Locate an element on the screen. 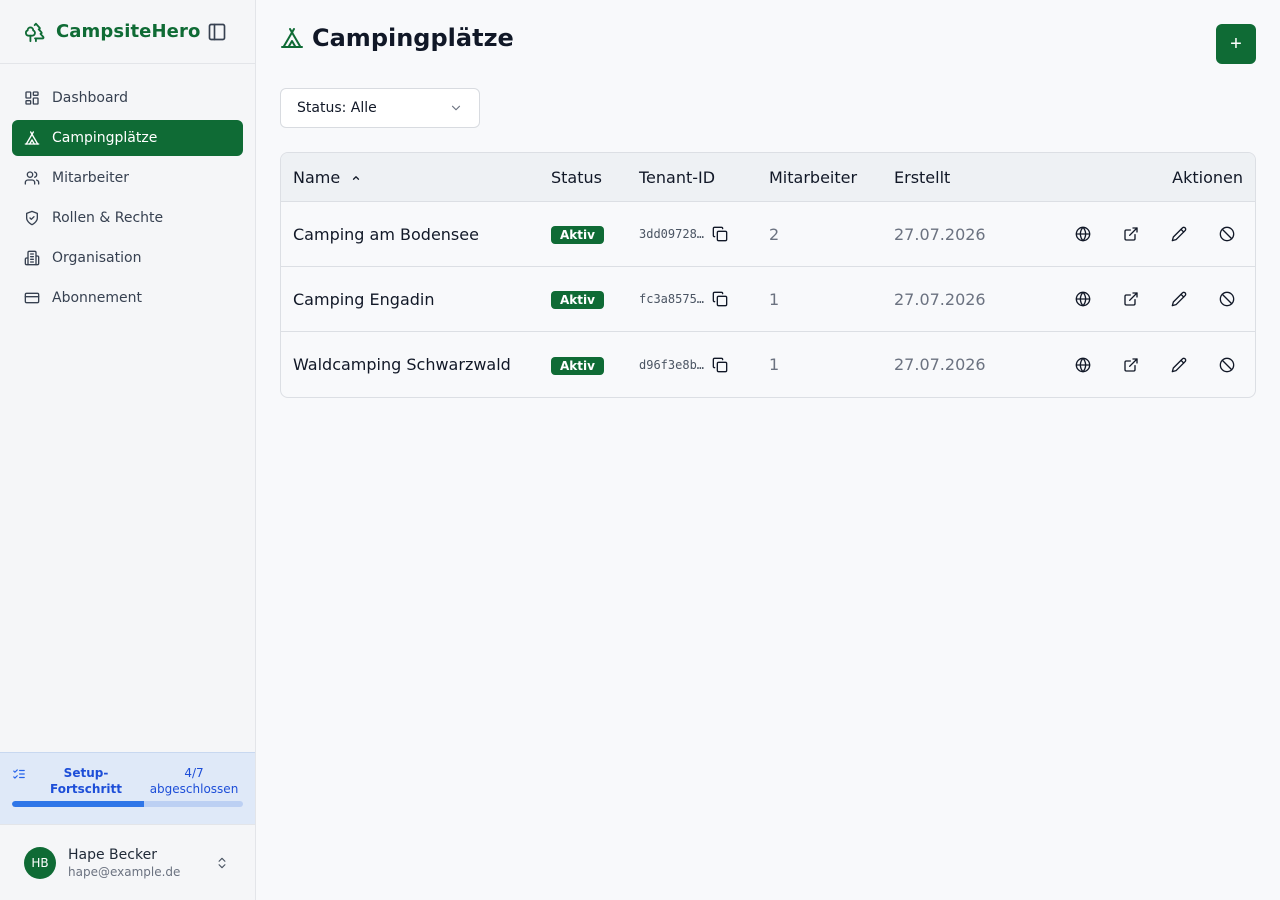 Image resolution: width=1280 pixels, height=900 pixels. column-header-name-label: Name is located at coordinates (317, 177).